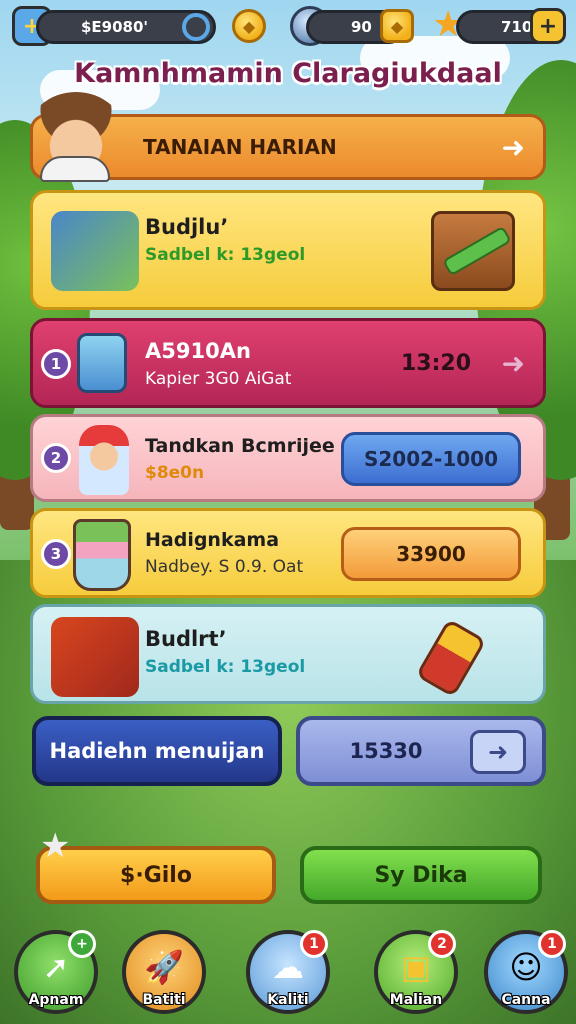 The width and height of the screenshot is (576, 1024). I want to click on nav-label: Apnam, so click(56, 1000).